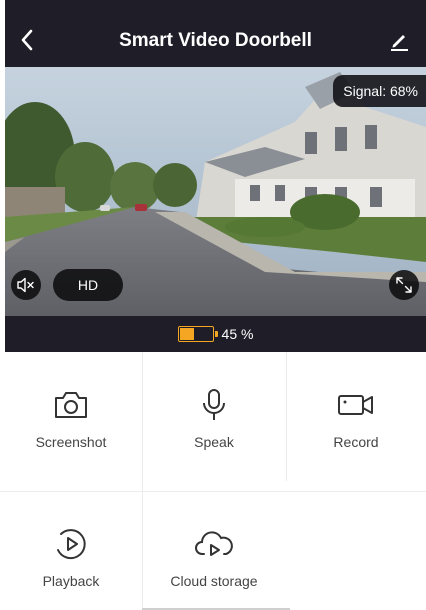  Describe the element at coordinates (71, 405) in the screenshot. I see `camera-icon` at that location.